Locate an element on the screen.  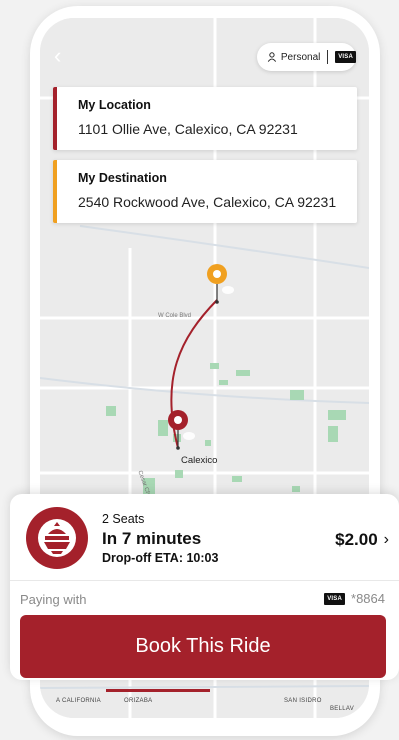
brand-logo is located at coordinates (57, 538).